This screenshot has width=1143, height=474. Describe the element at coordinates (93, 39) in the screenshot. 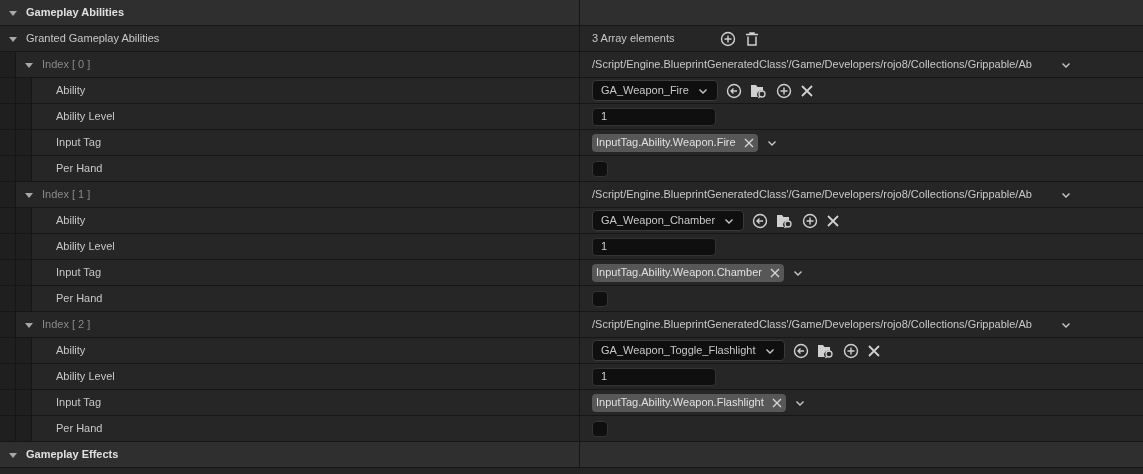

I see `property-label: Granted Gameplay Abilities` at that location.